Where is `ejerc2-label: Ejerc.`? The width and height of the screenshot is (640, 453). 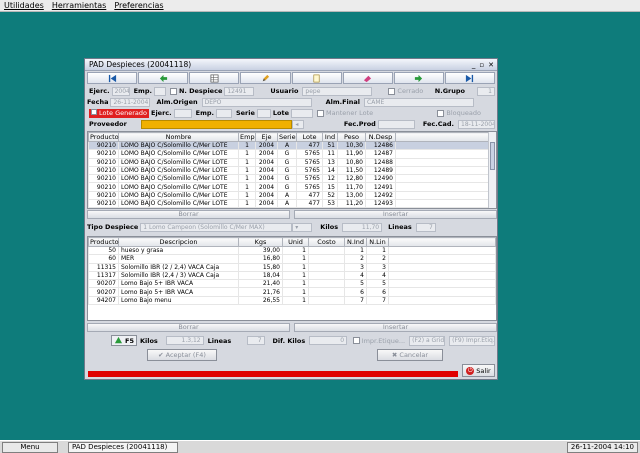 ejerc2-label: Ejerc. is located at coordinates (161, 113).